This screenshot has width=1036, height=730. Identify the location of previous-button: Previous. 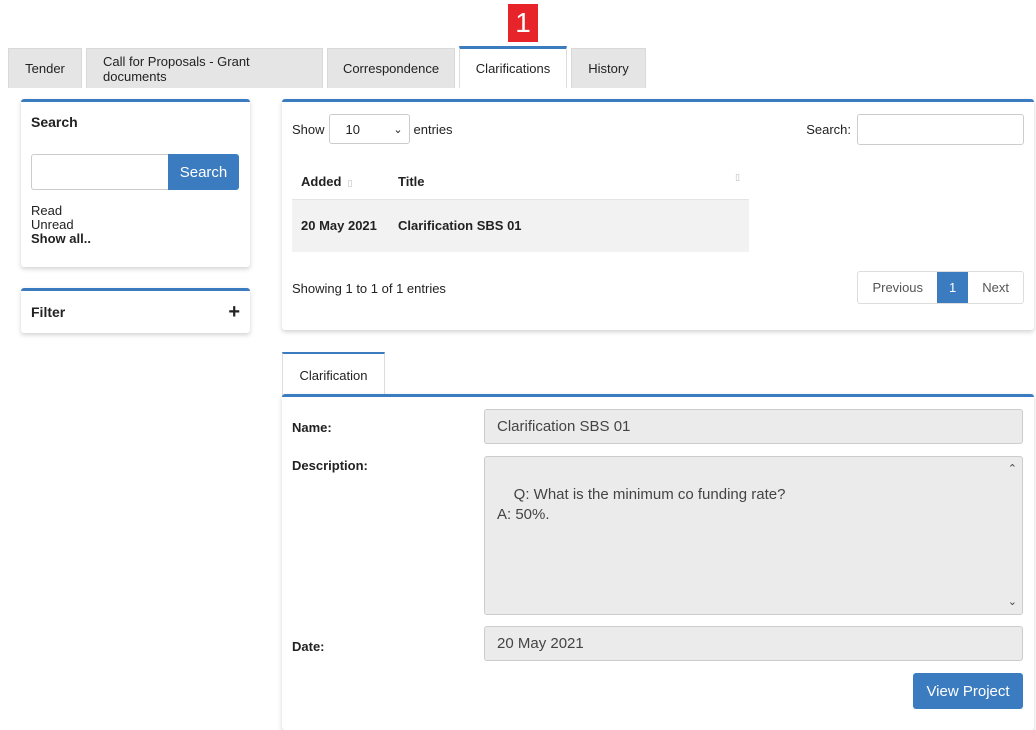
(897, 287).